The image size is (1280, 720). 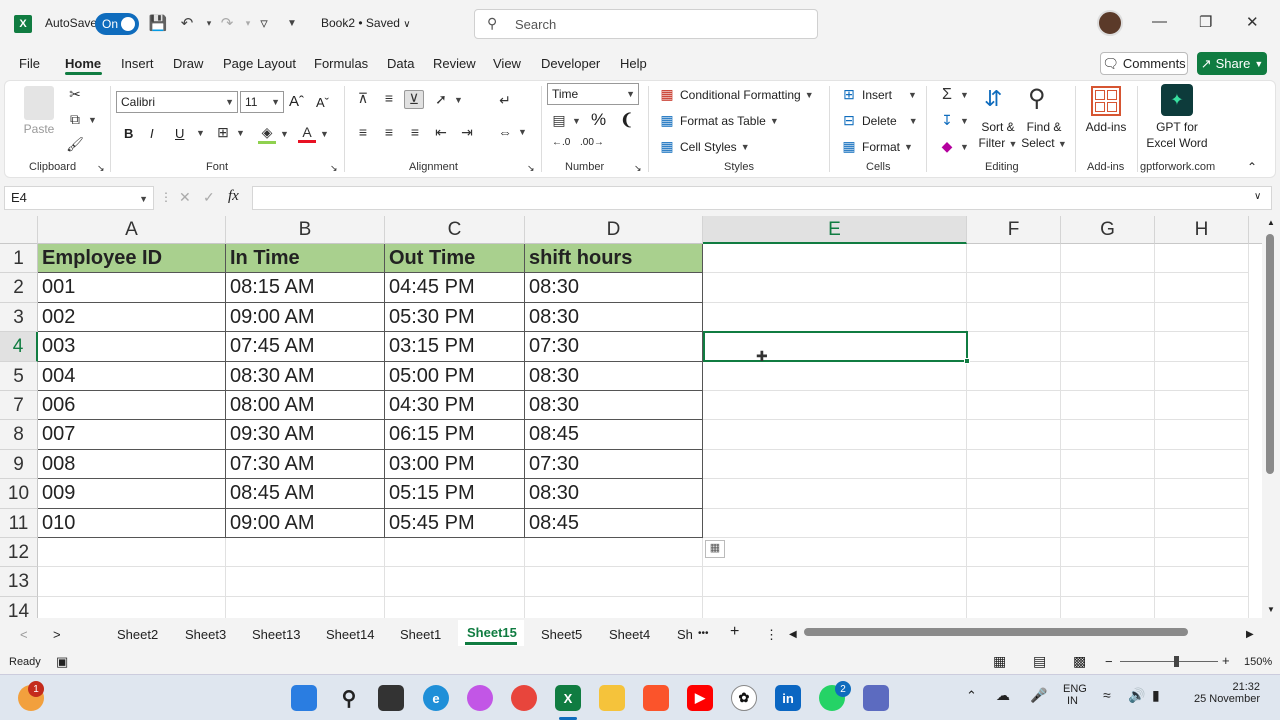 What do you see at coordinates (998, 135) in the screenshot?
I see `sort-filter-button: Sort & Filter ▼` at bounding box center [998, 135].